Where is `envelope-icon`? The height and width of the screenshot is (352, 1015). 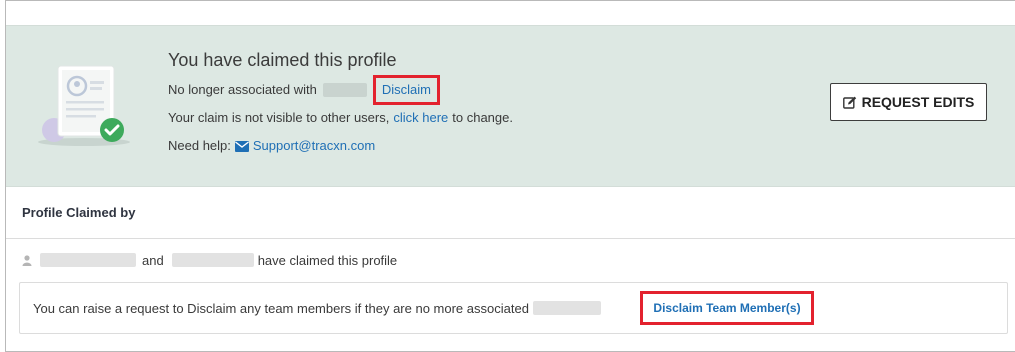 envelope-icon is located at coordinates (241, 146).